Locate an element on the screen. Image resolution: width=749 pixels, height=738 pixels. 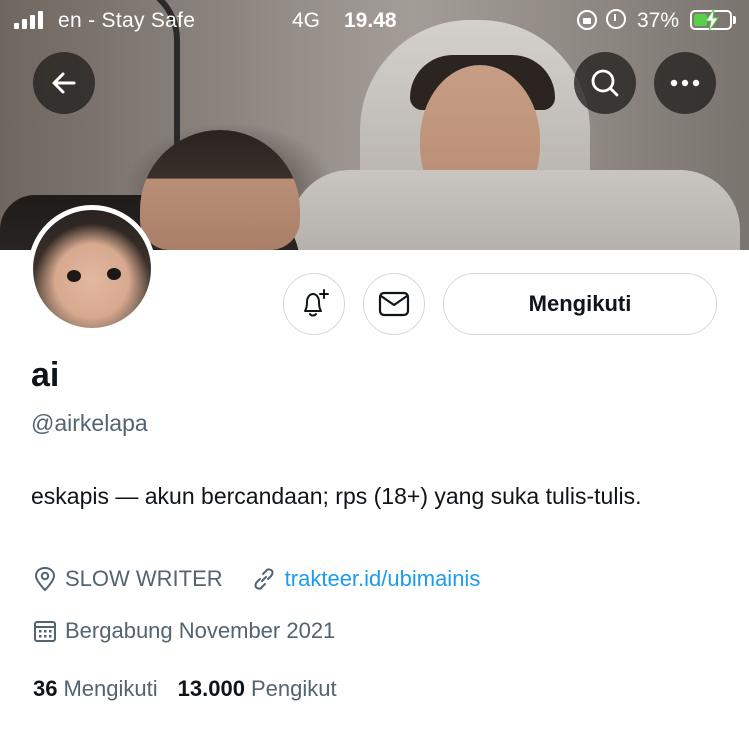
notification-bell-button is located at coordinates (314, 304).